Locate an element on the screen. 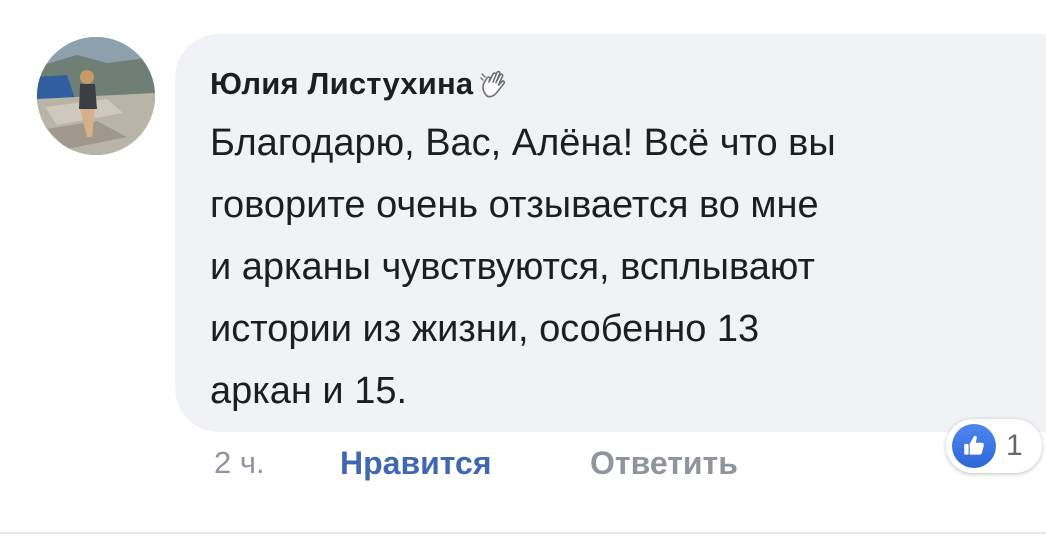  reply-button: Ответить is located at coordinates (664, 463).